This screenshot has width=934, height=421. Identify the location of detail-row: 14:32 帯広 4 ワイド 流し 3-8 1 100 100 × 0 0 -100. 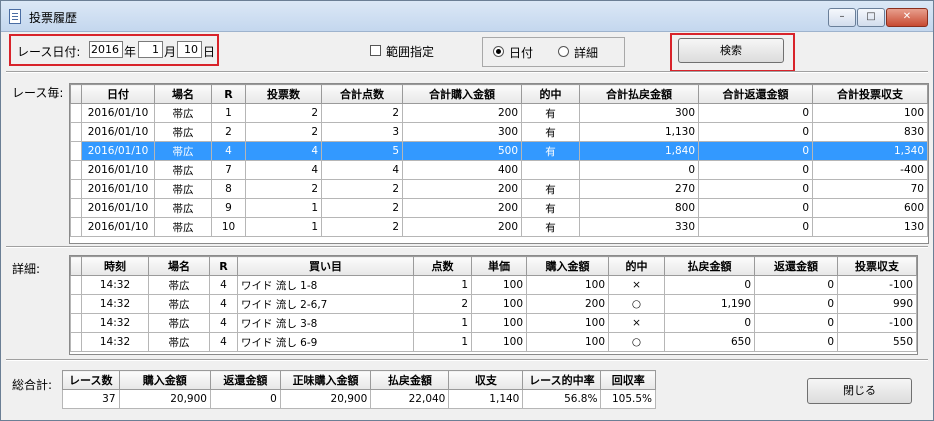
(493, 323).